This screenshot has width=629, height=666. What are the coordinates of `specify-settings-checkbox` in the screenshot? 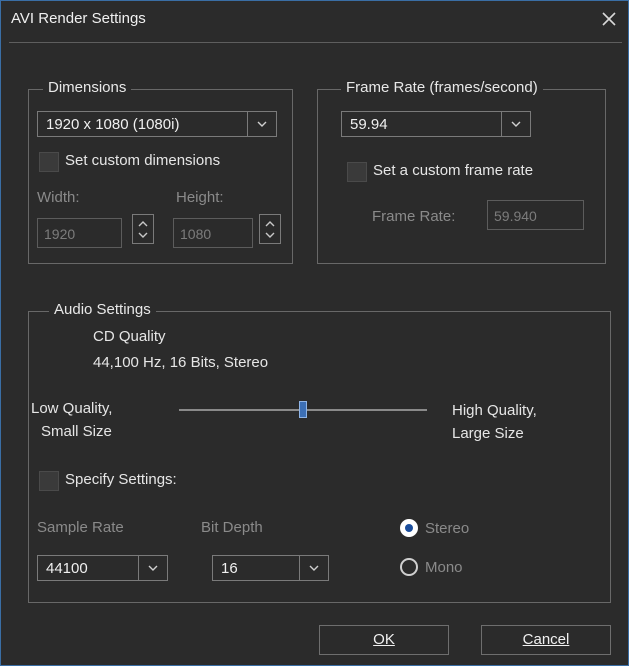 It's located at (49, 481).